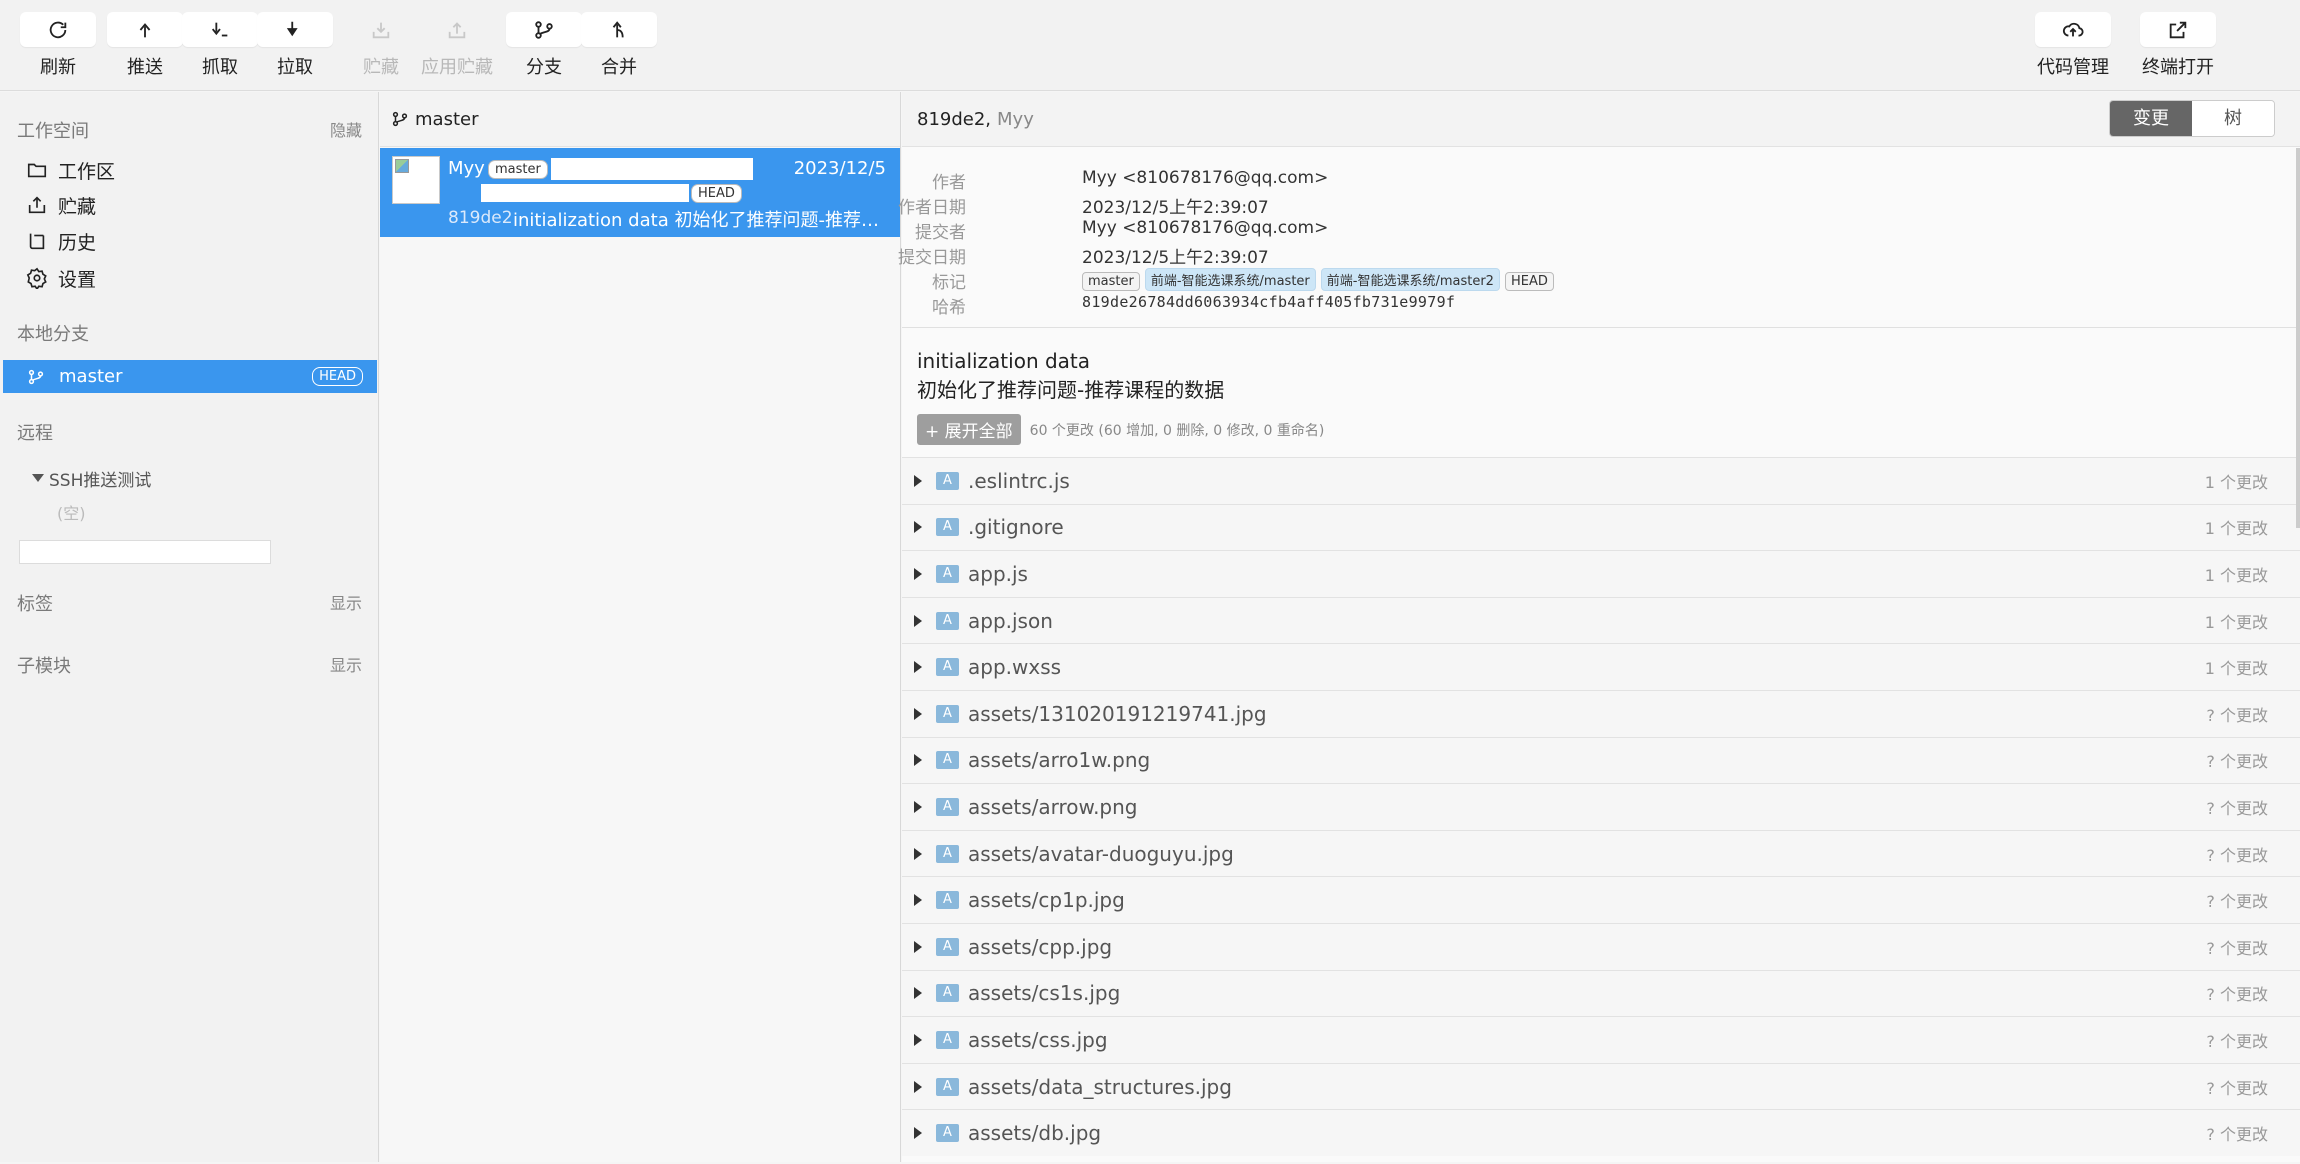  What do you see at coordinates (447, 119) in the screenshot?
I see `commit-list-branch: master` at bounding box center [447, 119].